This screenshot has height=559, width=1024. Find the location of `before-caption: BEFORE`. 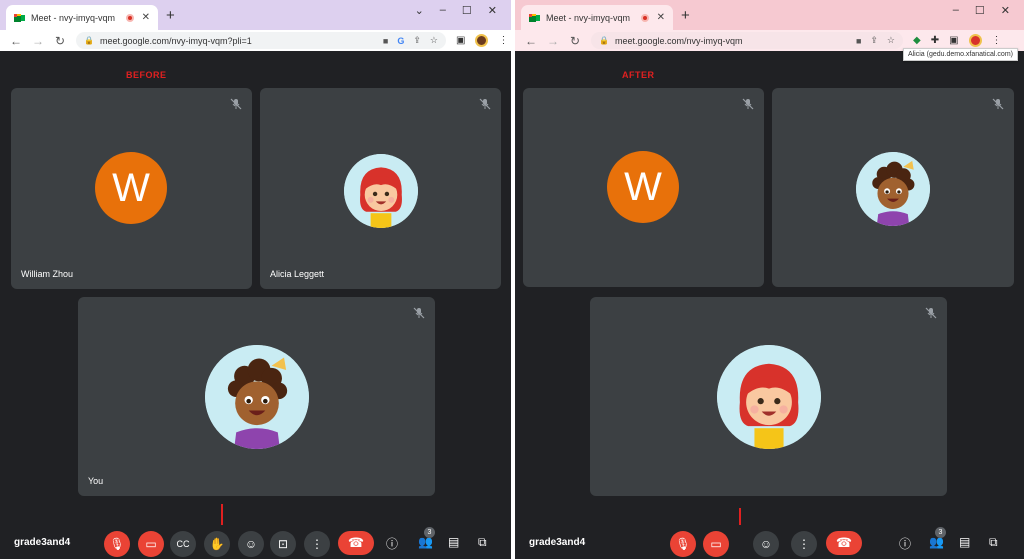

before-caption: BEFORE is located at coordinates (146, 75).